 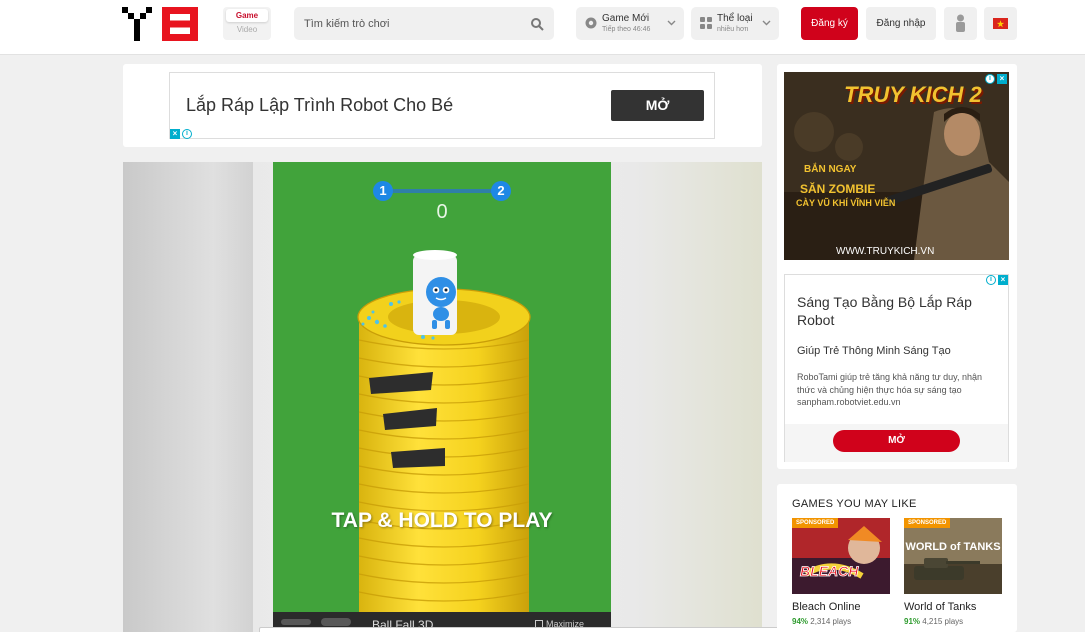 I want to click on bleach-online-thumbnail-art: BLEACH, so click(x=841, y=556).